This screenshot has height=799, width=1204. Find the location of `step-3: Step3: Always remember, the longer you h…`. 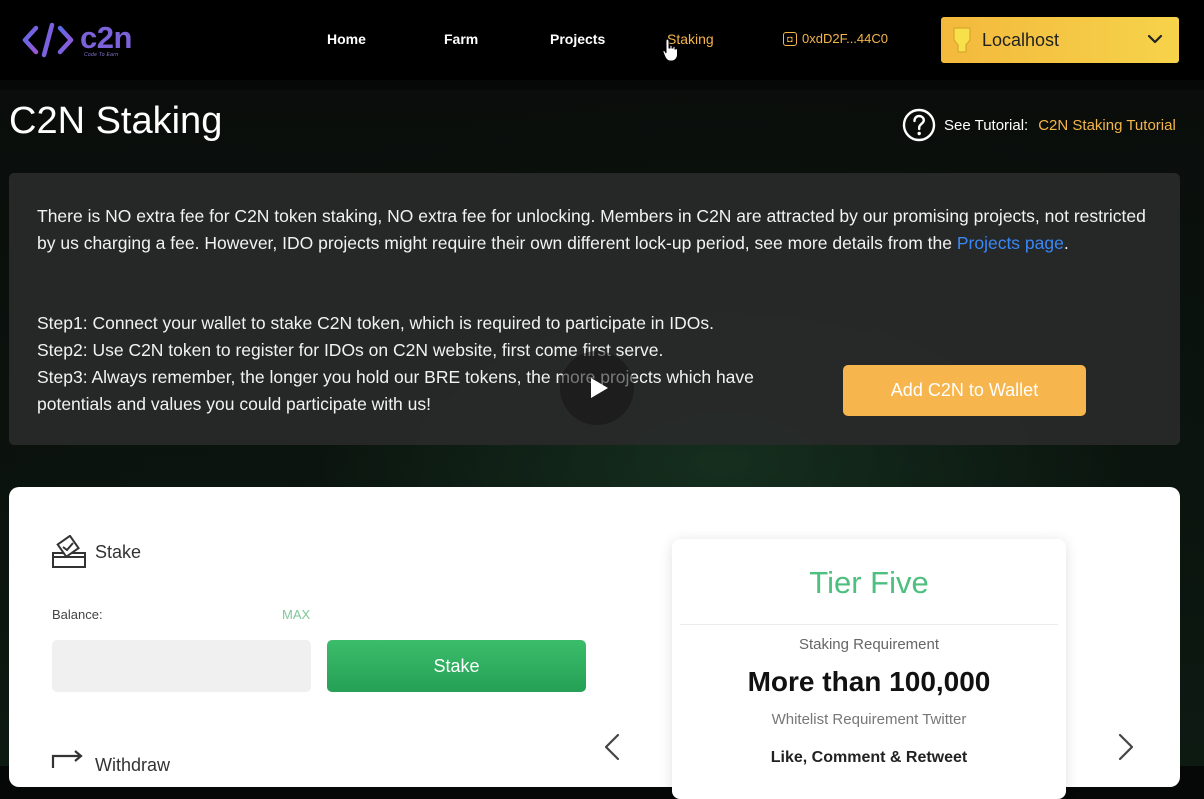

step-3: Step3: Always remember, the longer you h… is located at coordinates (395, 390).